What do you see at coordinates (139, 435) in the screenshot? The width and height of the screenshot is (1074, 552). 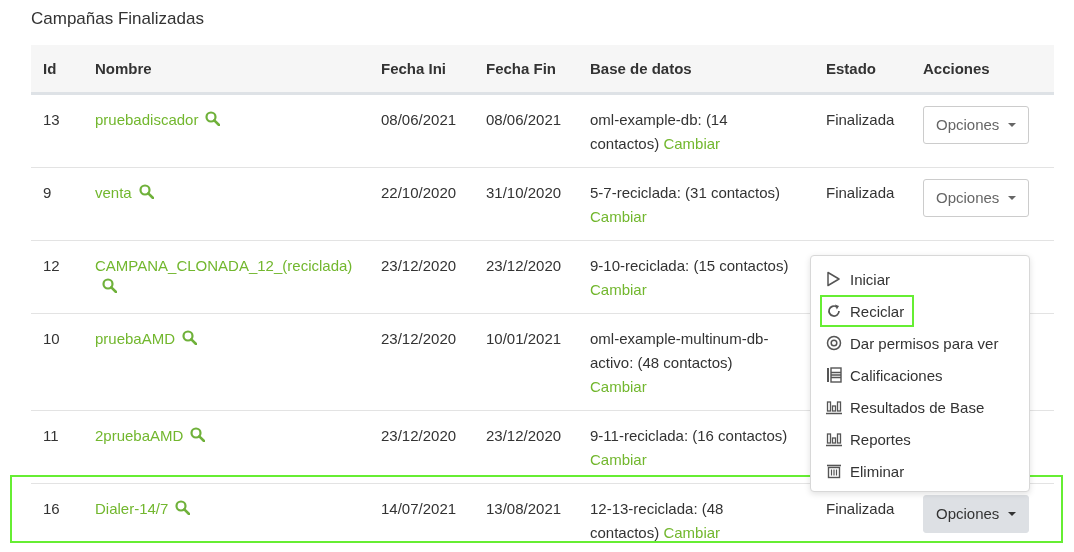 I see `campaign-link: 2pruebaAMD` at bounding box center [139, 435].